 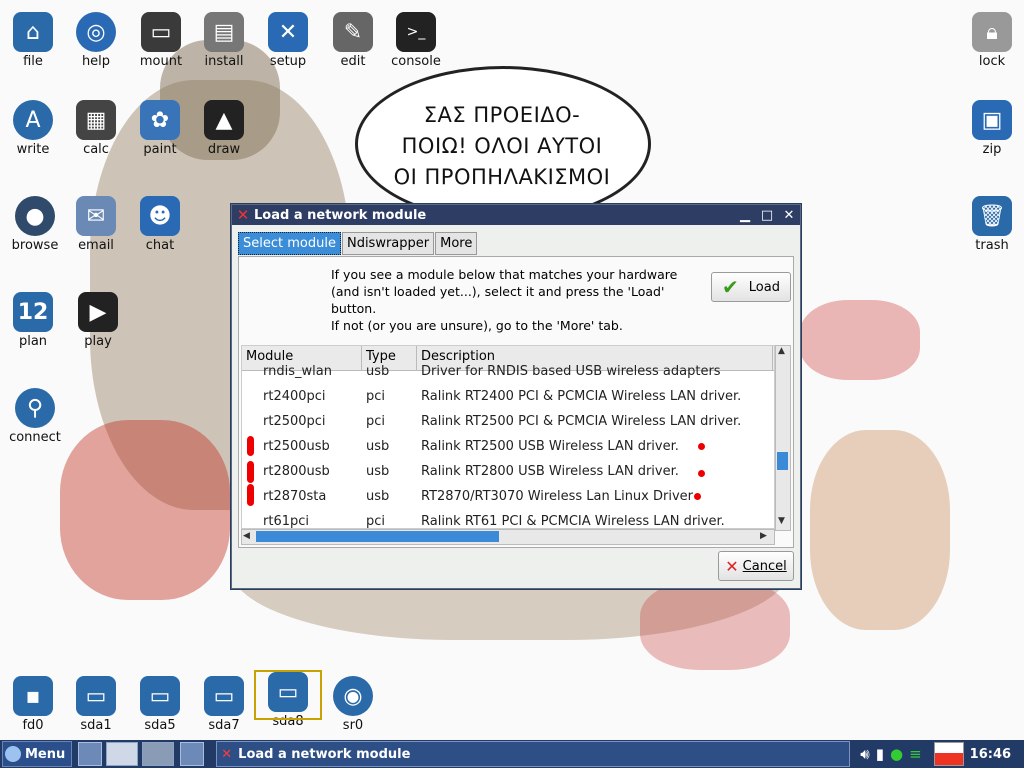 I want to click on speech-line: ΟΙ ΠΡΟΠΗΛΑΚΙΣΜΟΙ, so click(x=502, y=177).